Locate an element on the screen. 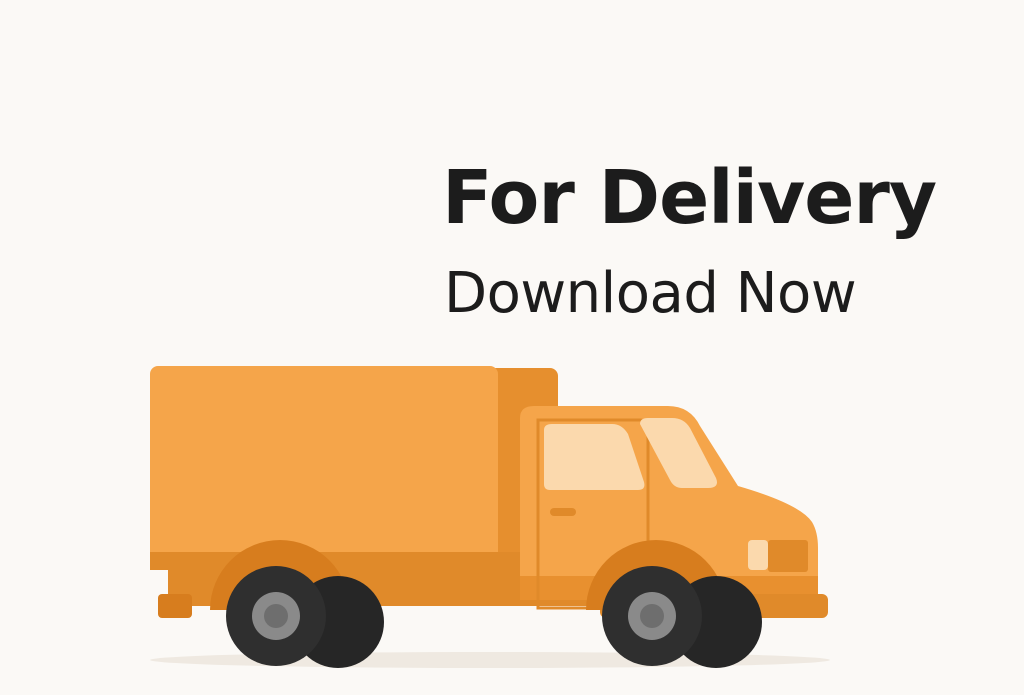 This screenshot has width=1024, height=695. cargo-stripe is located at coordinates (354, 561).